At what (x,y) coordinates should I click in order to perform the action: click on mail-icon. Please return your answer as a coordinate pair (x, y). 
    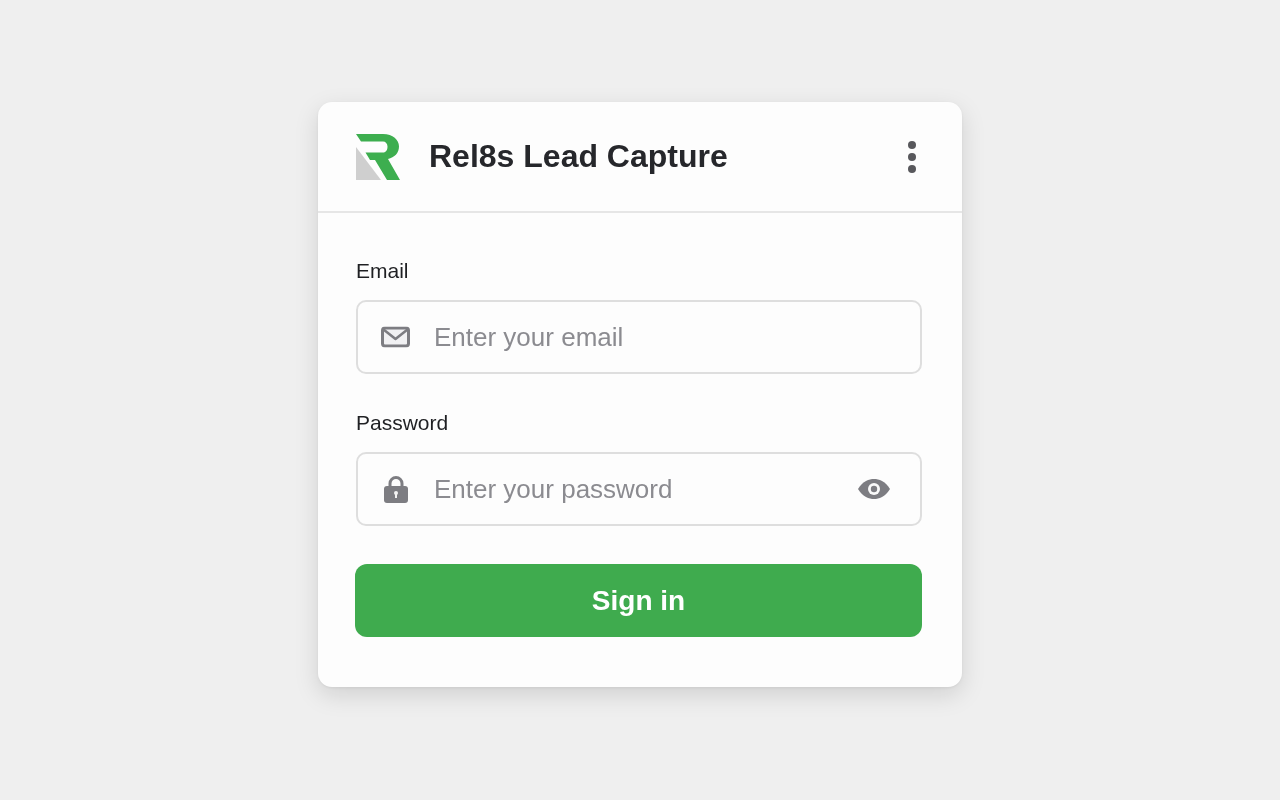
    Looking at the image, I should click on (395, 337).